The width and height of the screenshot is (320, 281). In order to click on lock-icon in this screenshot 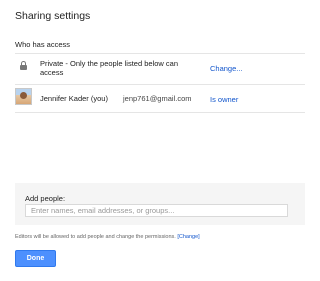, I will do `click(24, 69)`.